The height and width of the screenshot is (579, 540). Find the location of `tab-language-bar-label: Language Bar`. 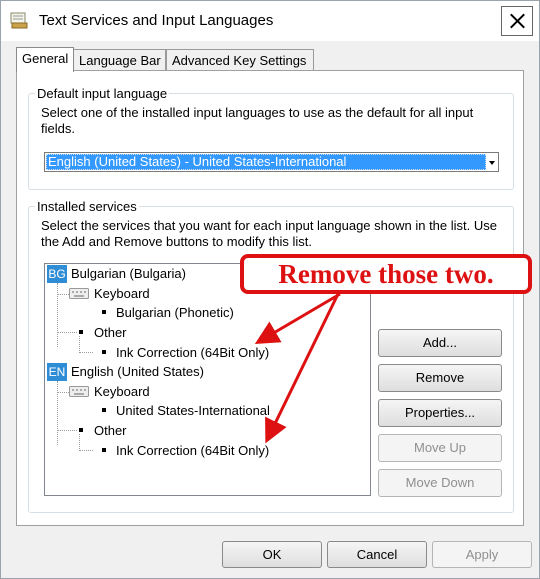

tab-language-bar-label: Language Bar is located at coordinates (120, 60).